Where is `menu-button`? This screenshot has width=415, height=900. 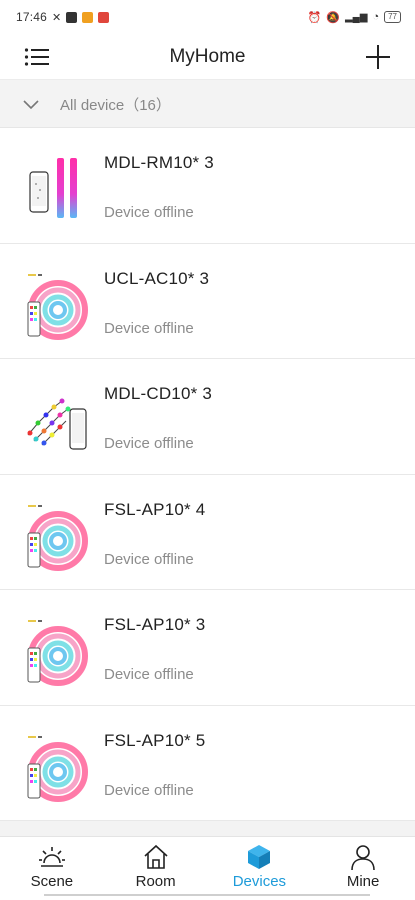 menu-button is located at coordinates (37, 57).